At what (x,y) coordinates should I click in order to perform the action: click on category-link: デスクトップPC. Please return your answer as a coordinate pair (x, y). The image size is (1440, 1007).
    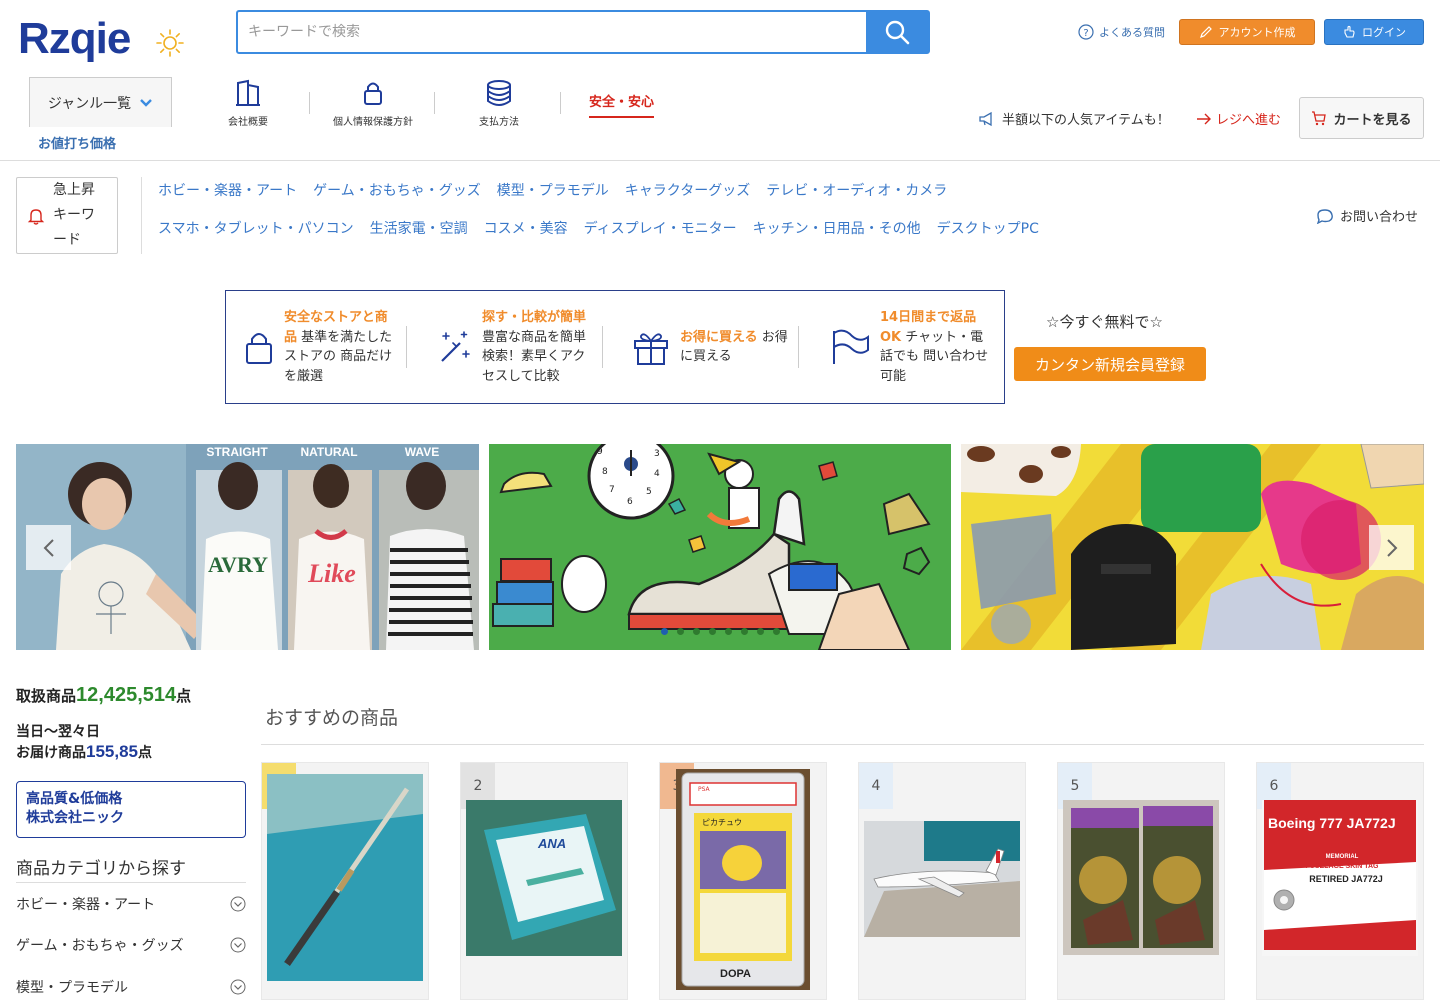
    Looking at the image, I should click on (988, 228).